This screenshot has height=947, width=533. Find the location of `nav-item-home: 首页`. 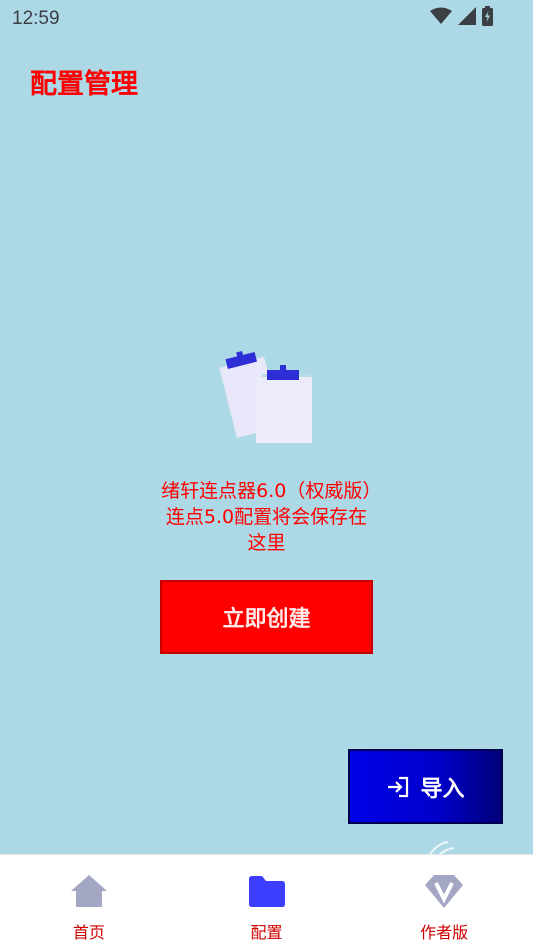

nav-item-home: 首页 is located at coordinates (89, 901).